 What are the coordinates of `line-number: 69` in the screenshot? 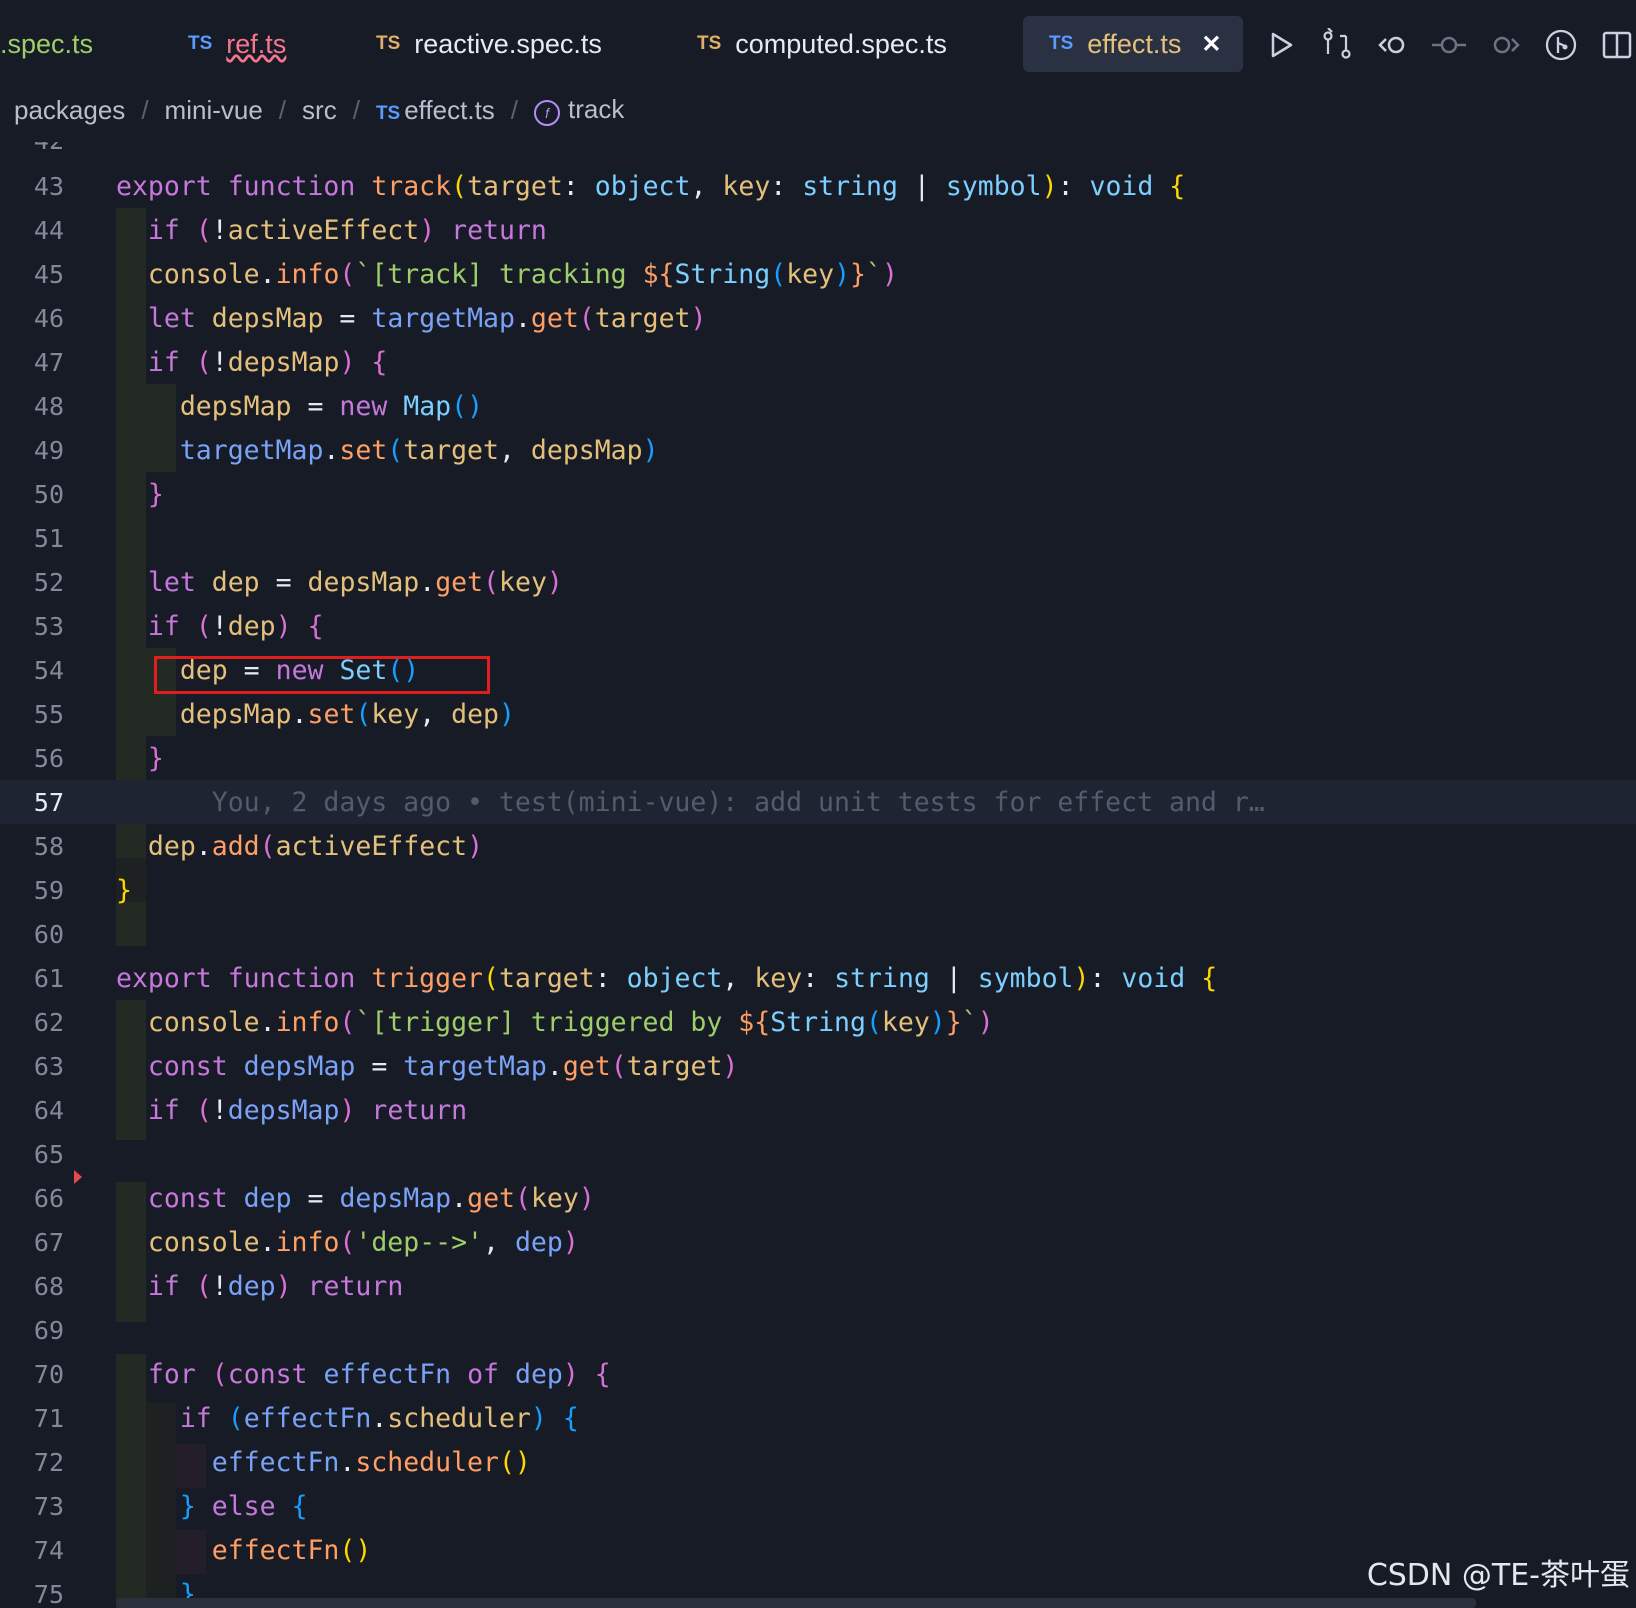 It's located at (48, 1330).